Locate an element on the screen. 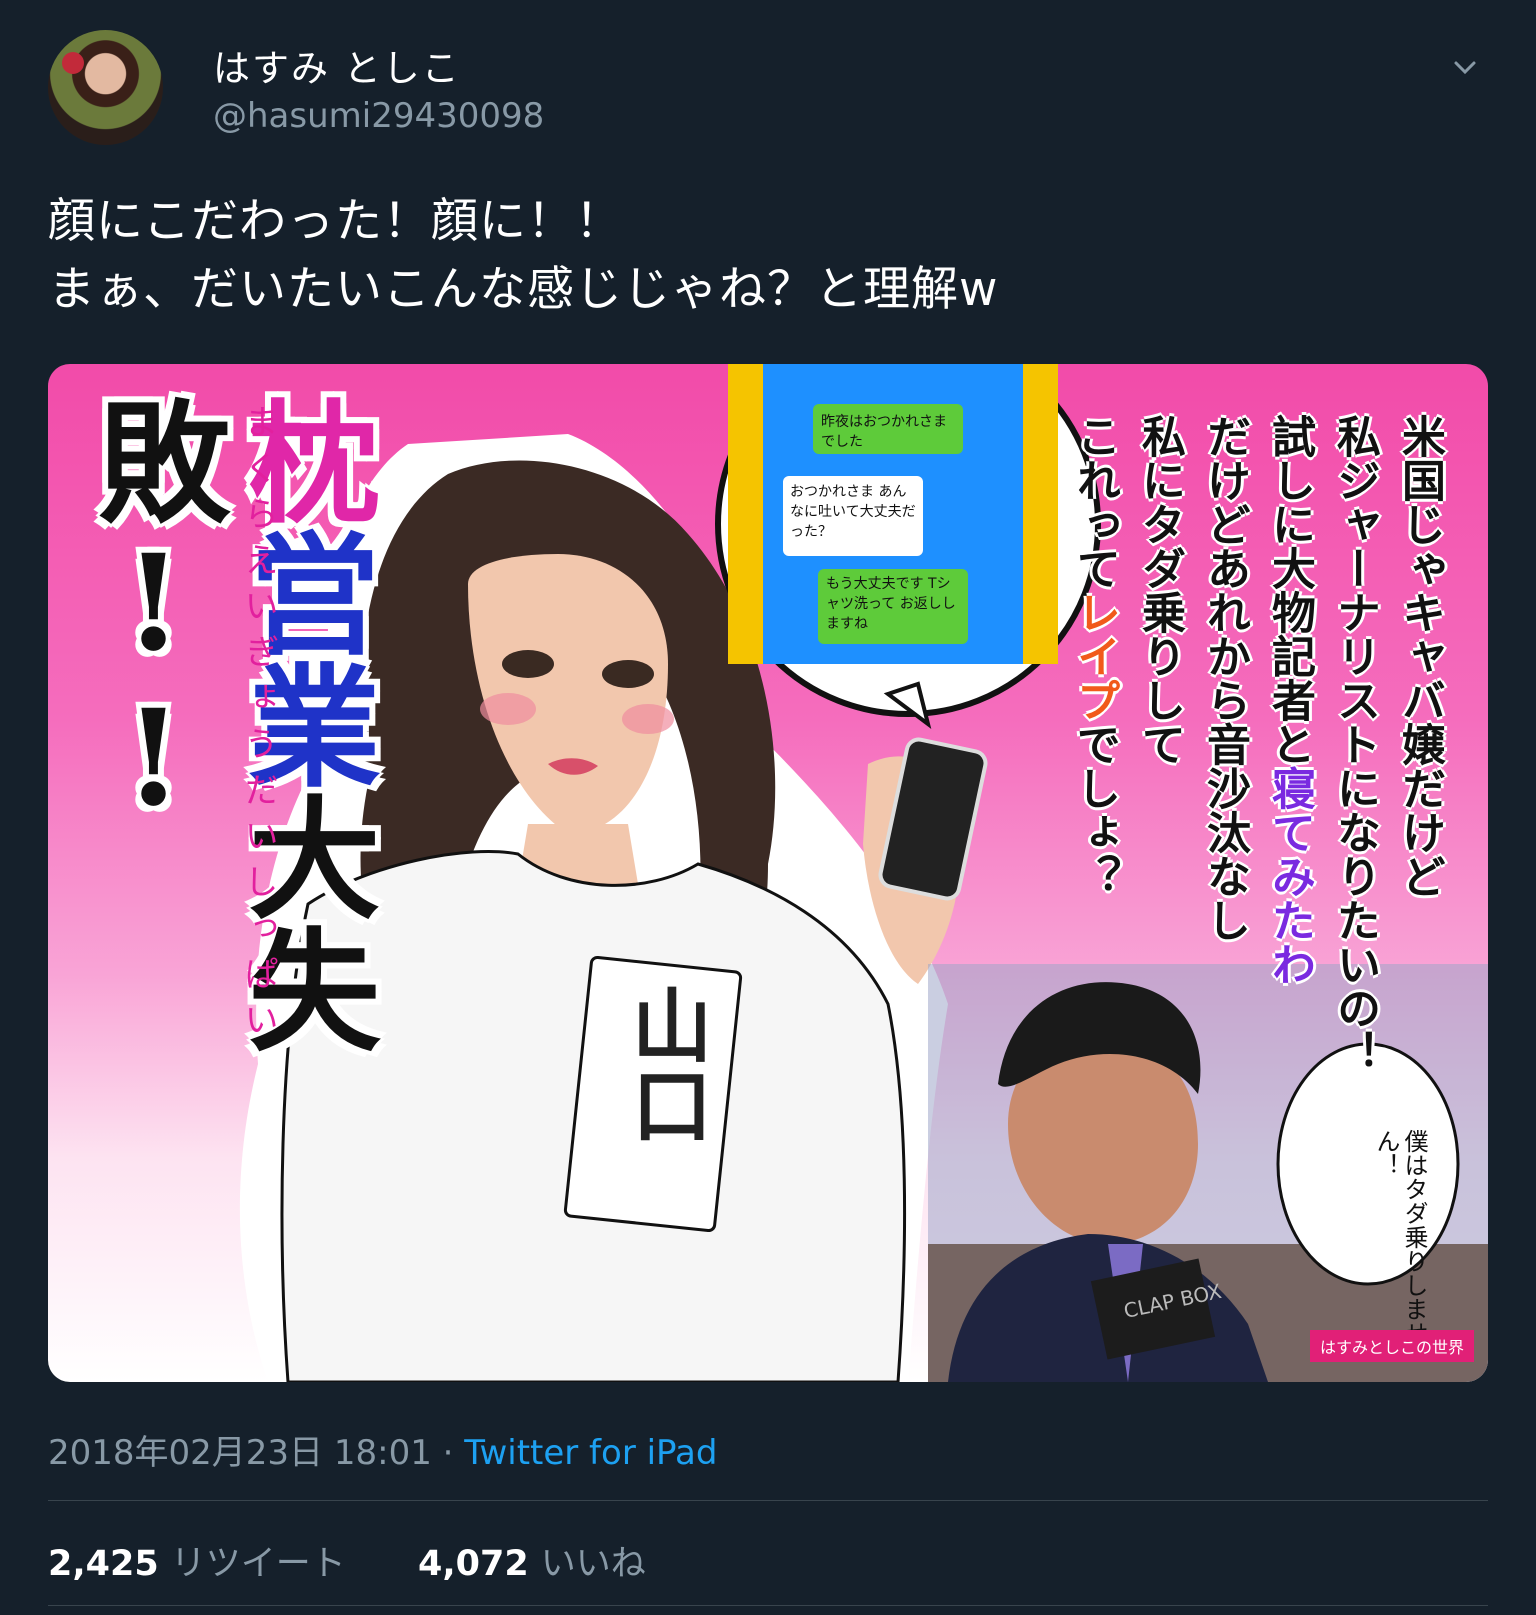  caption-line-5: 私にタダ乗りして is located at coordinates (1159, 590).